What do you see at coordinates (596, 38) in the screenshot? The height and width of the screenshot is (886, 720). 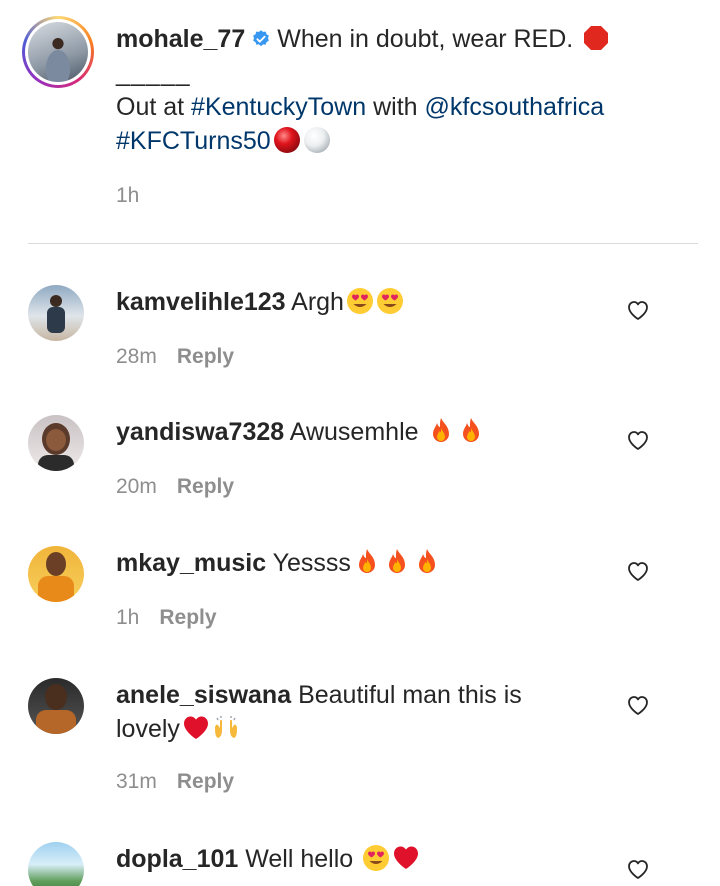 I see `stop-sign-emoji` at bounding box center [596, 38].